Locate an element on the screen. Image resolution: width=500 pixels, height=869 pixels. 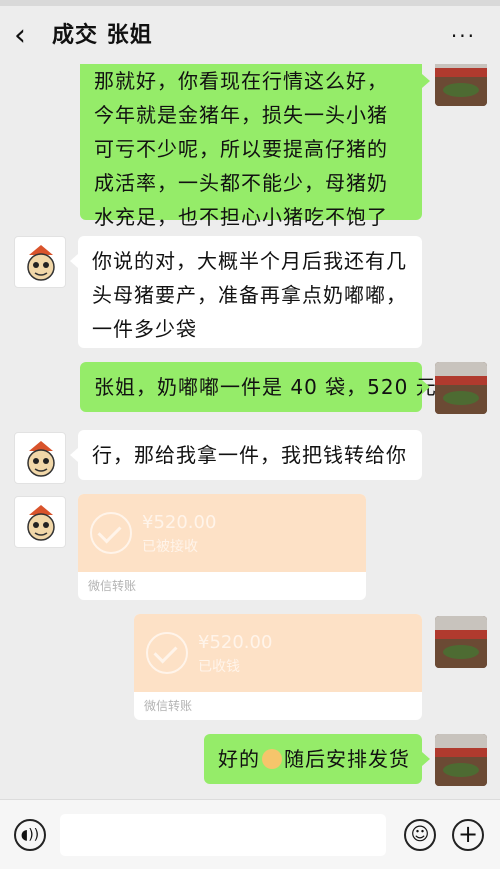
chevron-left-icon: ‹ is located at coordinates (26, 36).